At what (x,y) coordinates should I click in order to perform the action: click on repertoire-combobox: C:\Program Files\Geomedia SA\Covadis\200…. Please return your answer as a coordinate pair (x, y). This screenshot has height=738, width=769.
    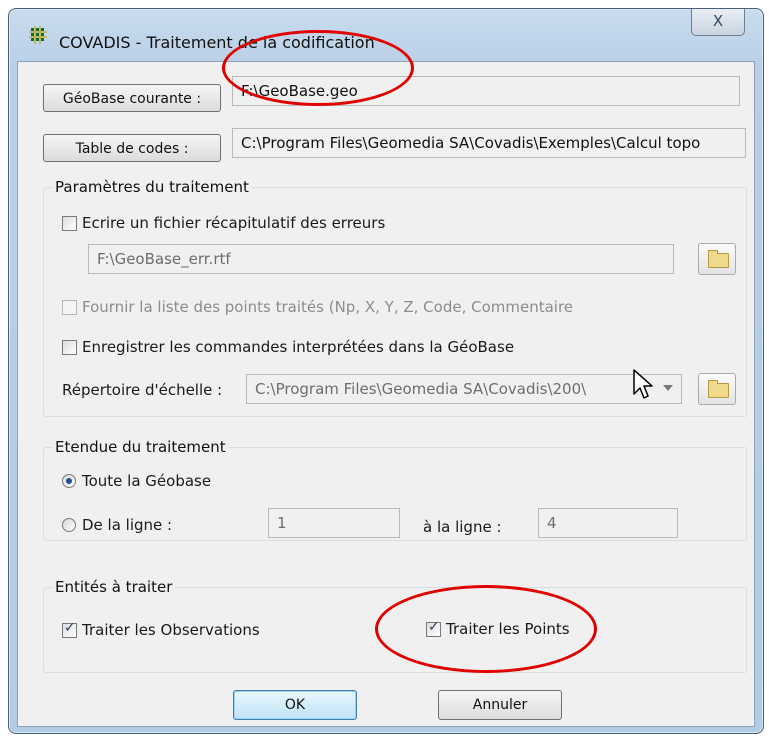
    Looking at the image, I should click on (464, 389).